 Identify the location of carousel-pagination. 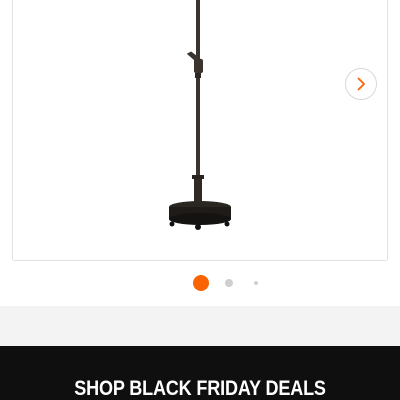
(200, 283).